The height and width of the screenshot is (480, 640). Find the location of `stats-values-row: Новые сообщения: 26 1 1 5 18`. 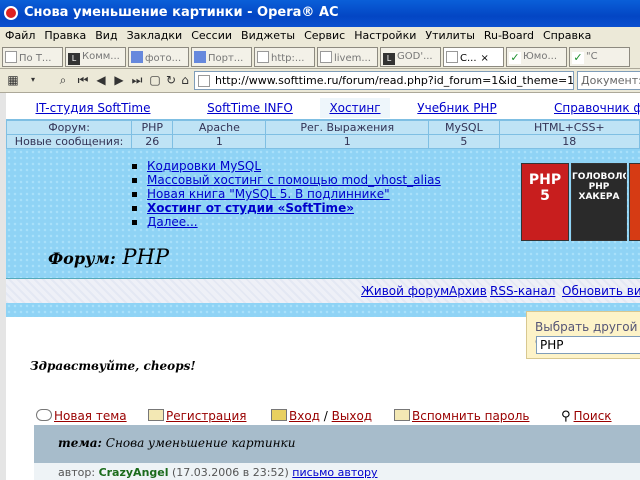

stats-values-row: Новые сообщения: 26 1 1 5 18 is located at coordinates (323, 141).